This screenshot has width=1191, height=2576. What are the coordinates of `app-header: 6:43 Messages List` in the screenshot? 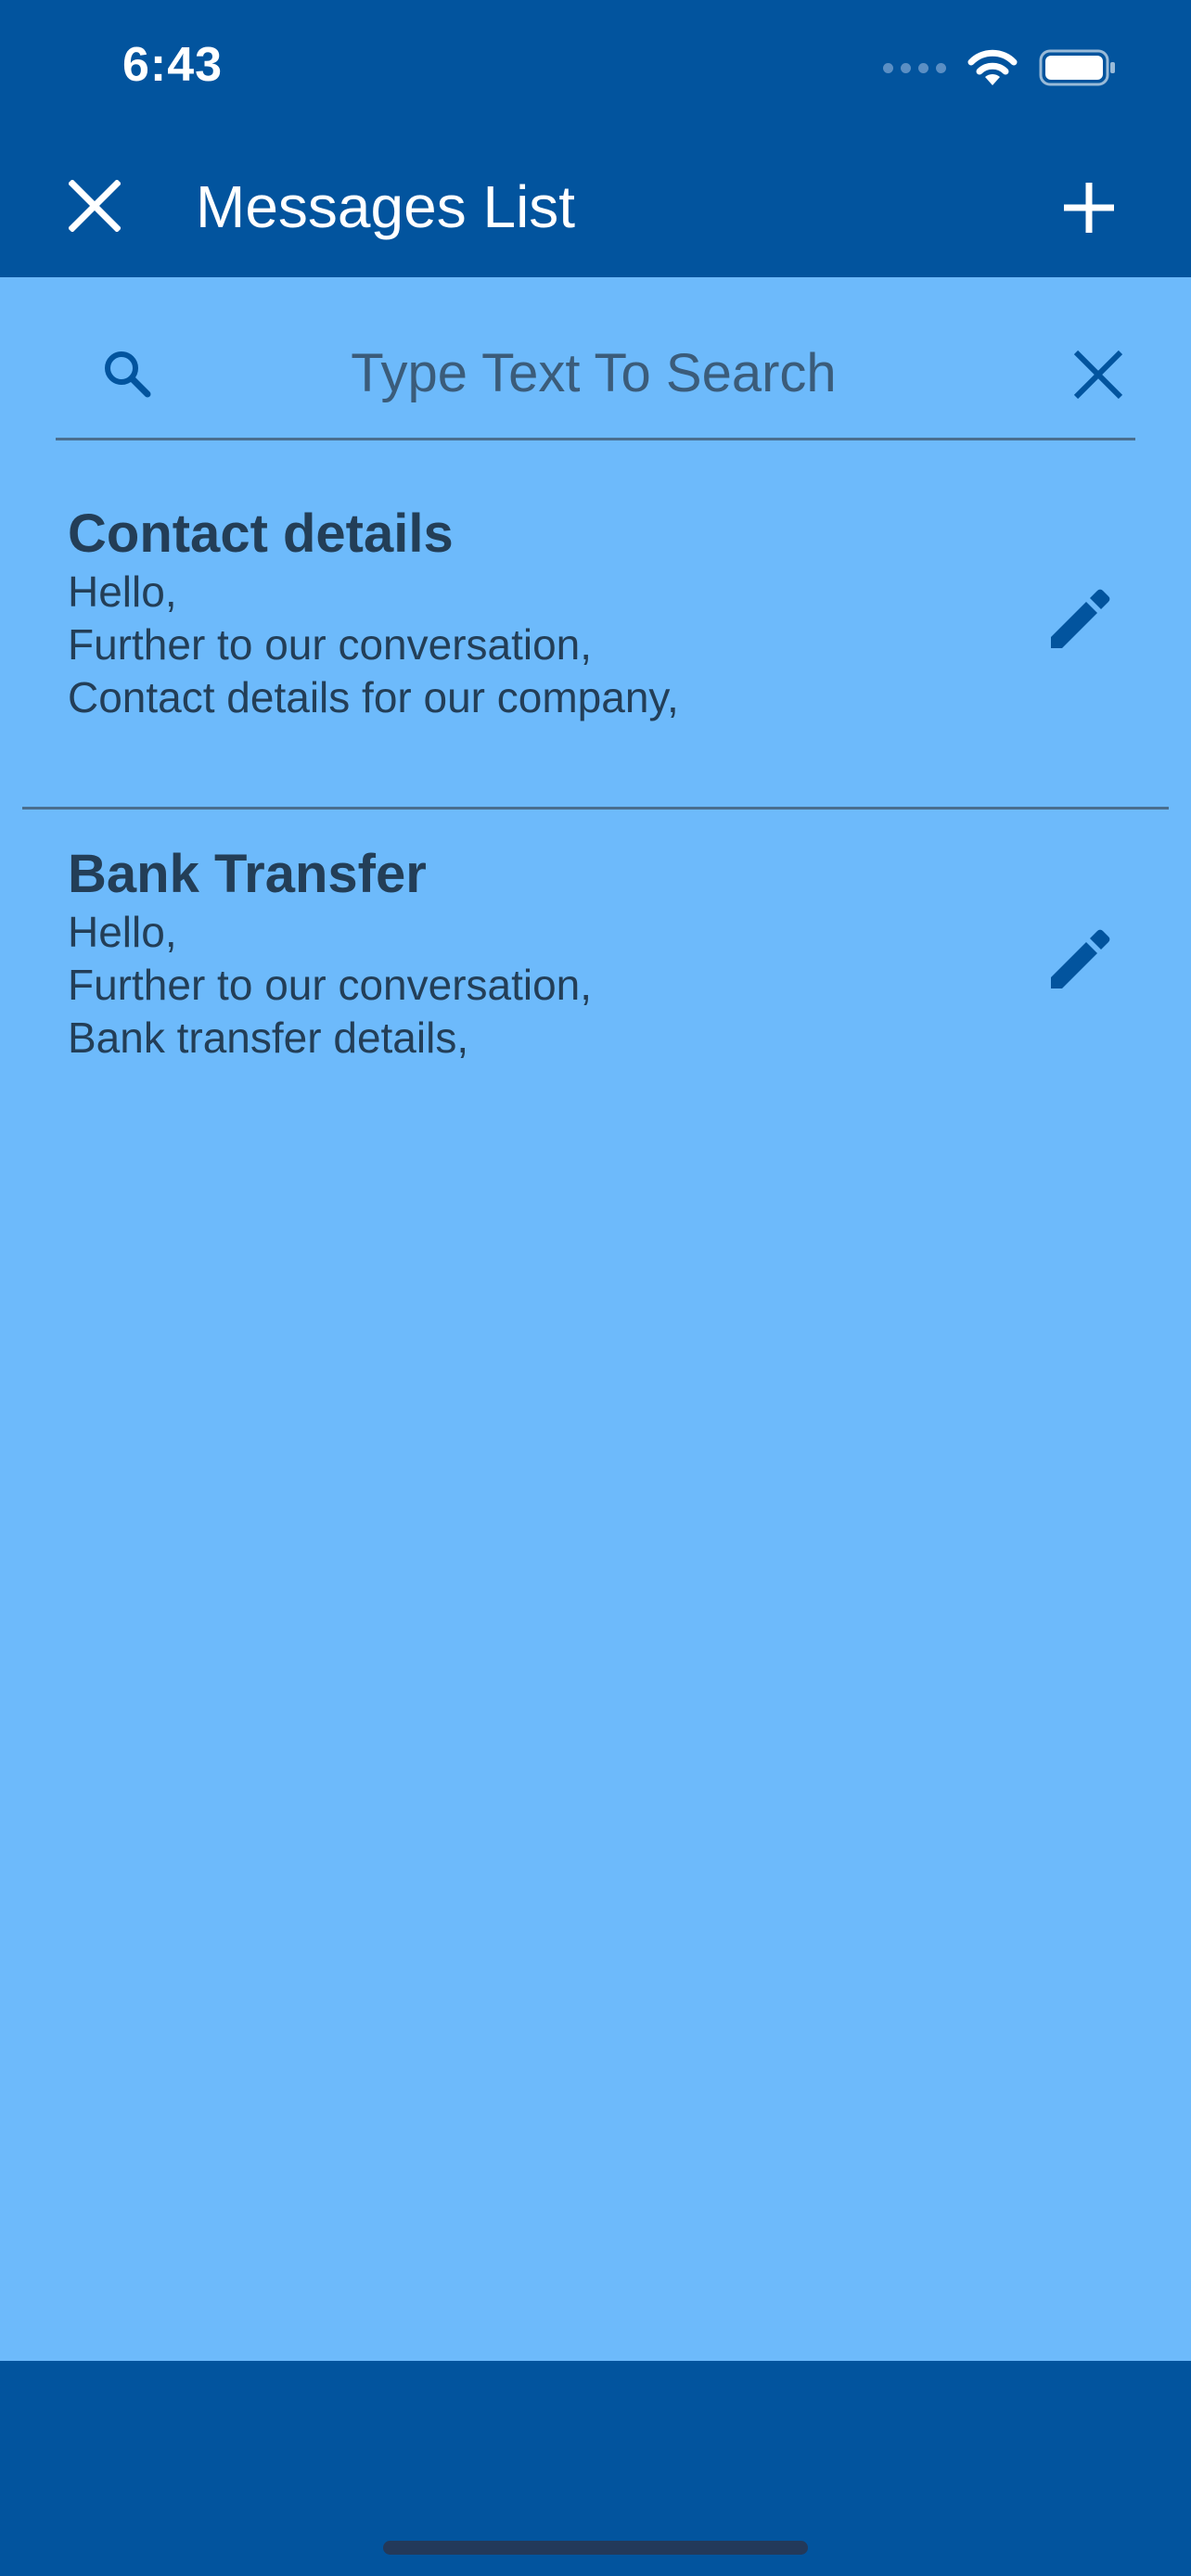 It's located at (595, 139).